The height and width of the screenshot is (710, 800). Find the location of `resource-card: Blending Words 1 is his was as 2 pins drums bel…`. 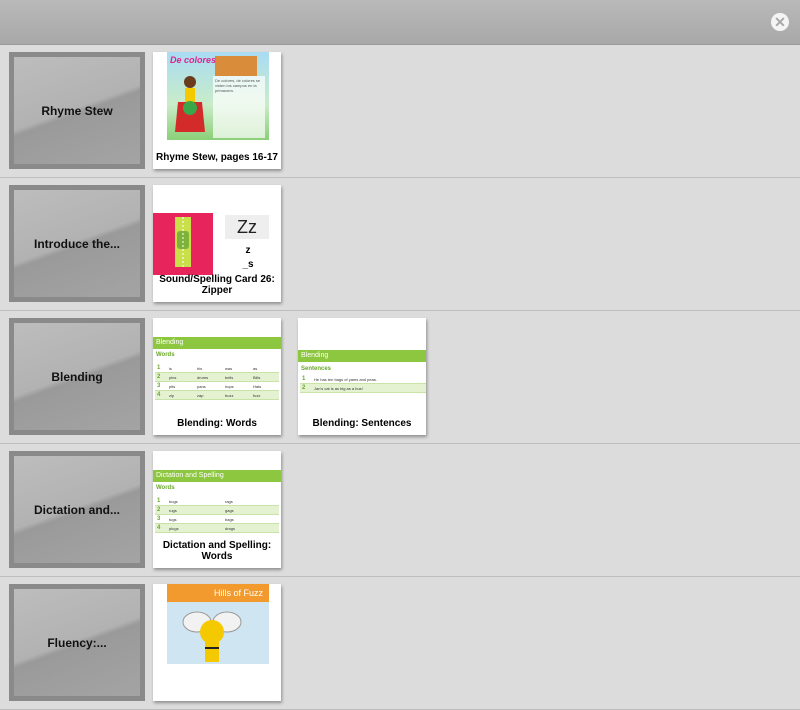

resource-card: Blending Words 1 is his was as 2 pins drums bel… is located at coordinates (217, 376).